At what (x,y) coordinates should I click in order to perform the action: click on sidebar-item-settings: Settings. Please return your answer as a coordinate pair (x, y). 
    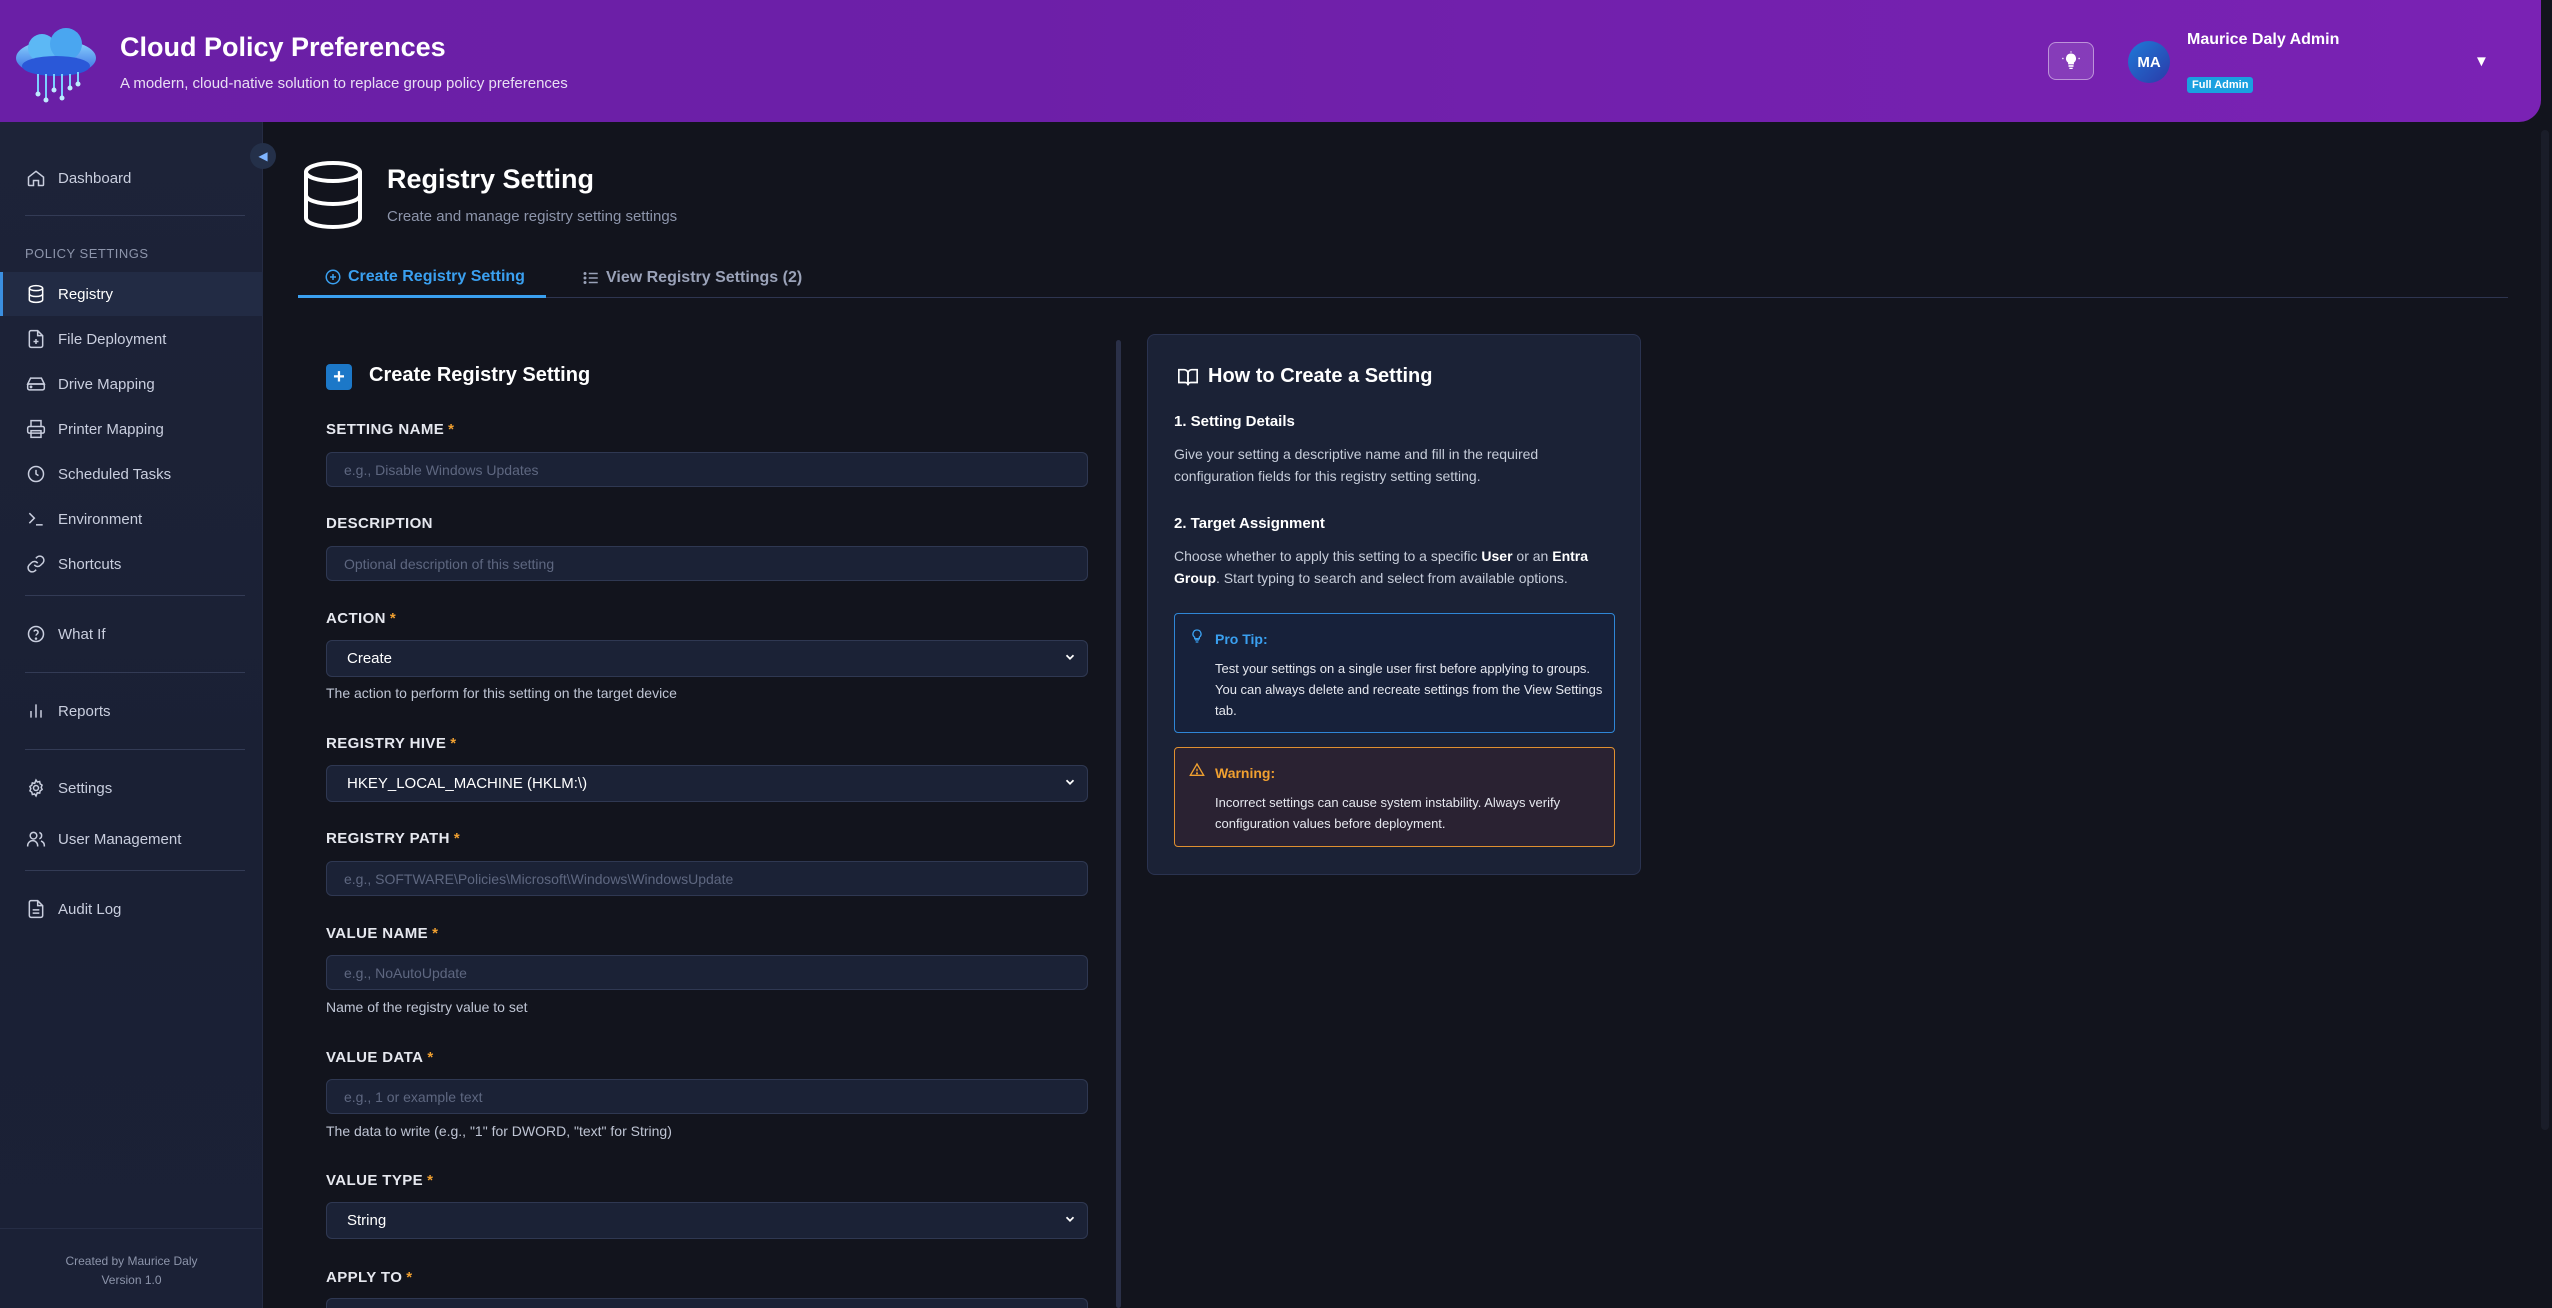
    Looking at the image, I should click on (131, 788).